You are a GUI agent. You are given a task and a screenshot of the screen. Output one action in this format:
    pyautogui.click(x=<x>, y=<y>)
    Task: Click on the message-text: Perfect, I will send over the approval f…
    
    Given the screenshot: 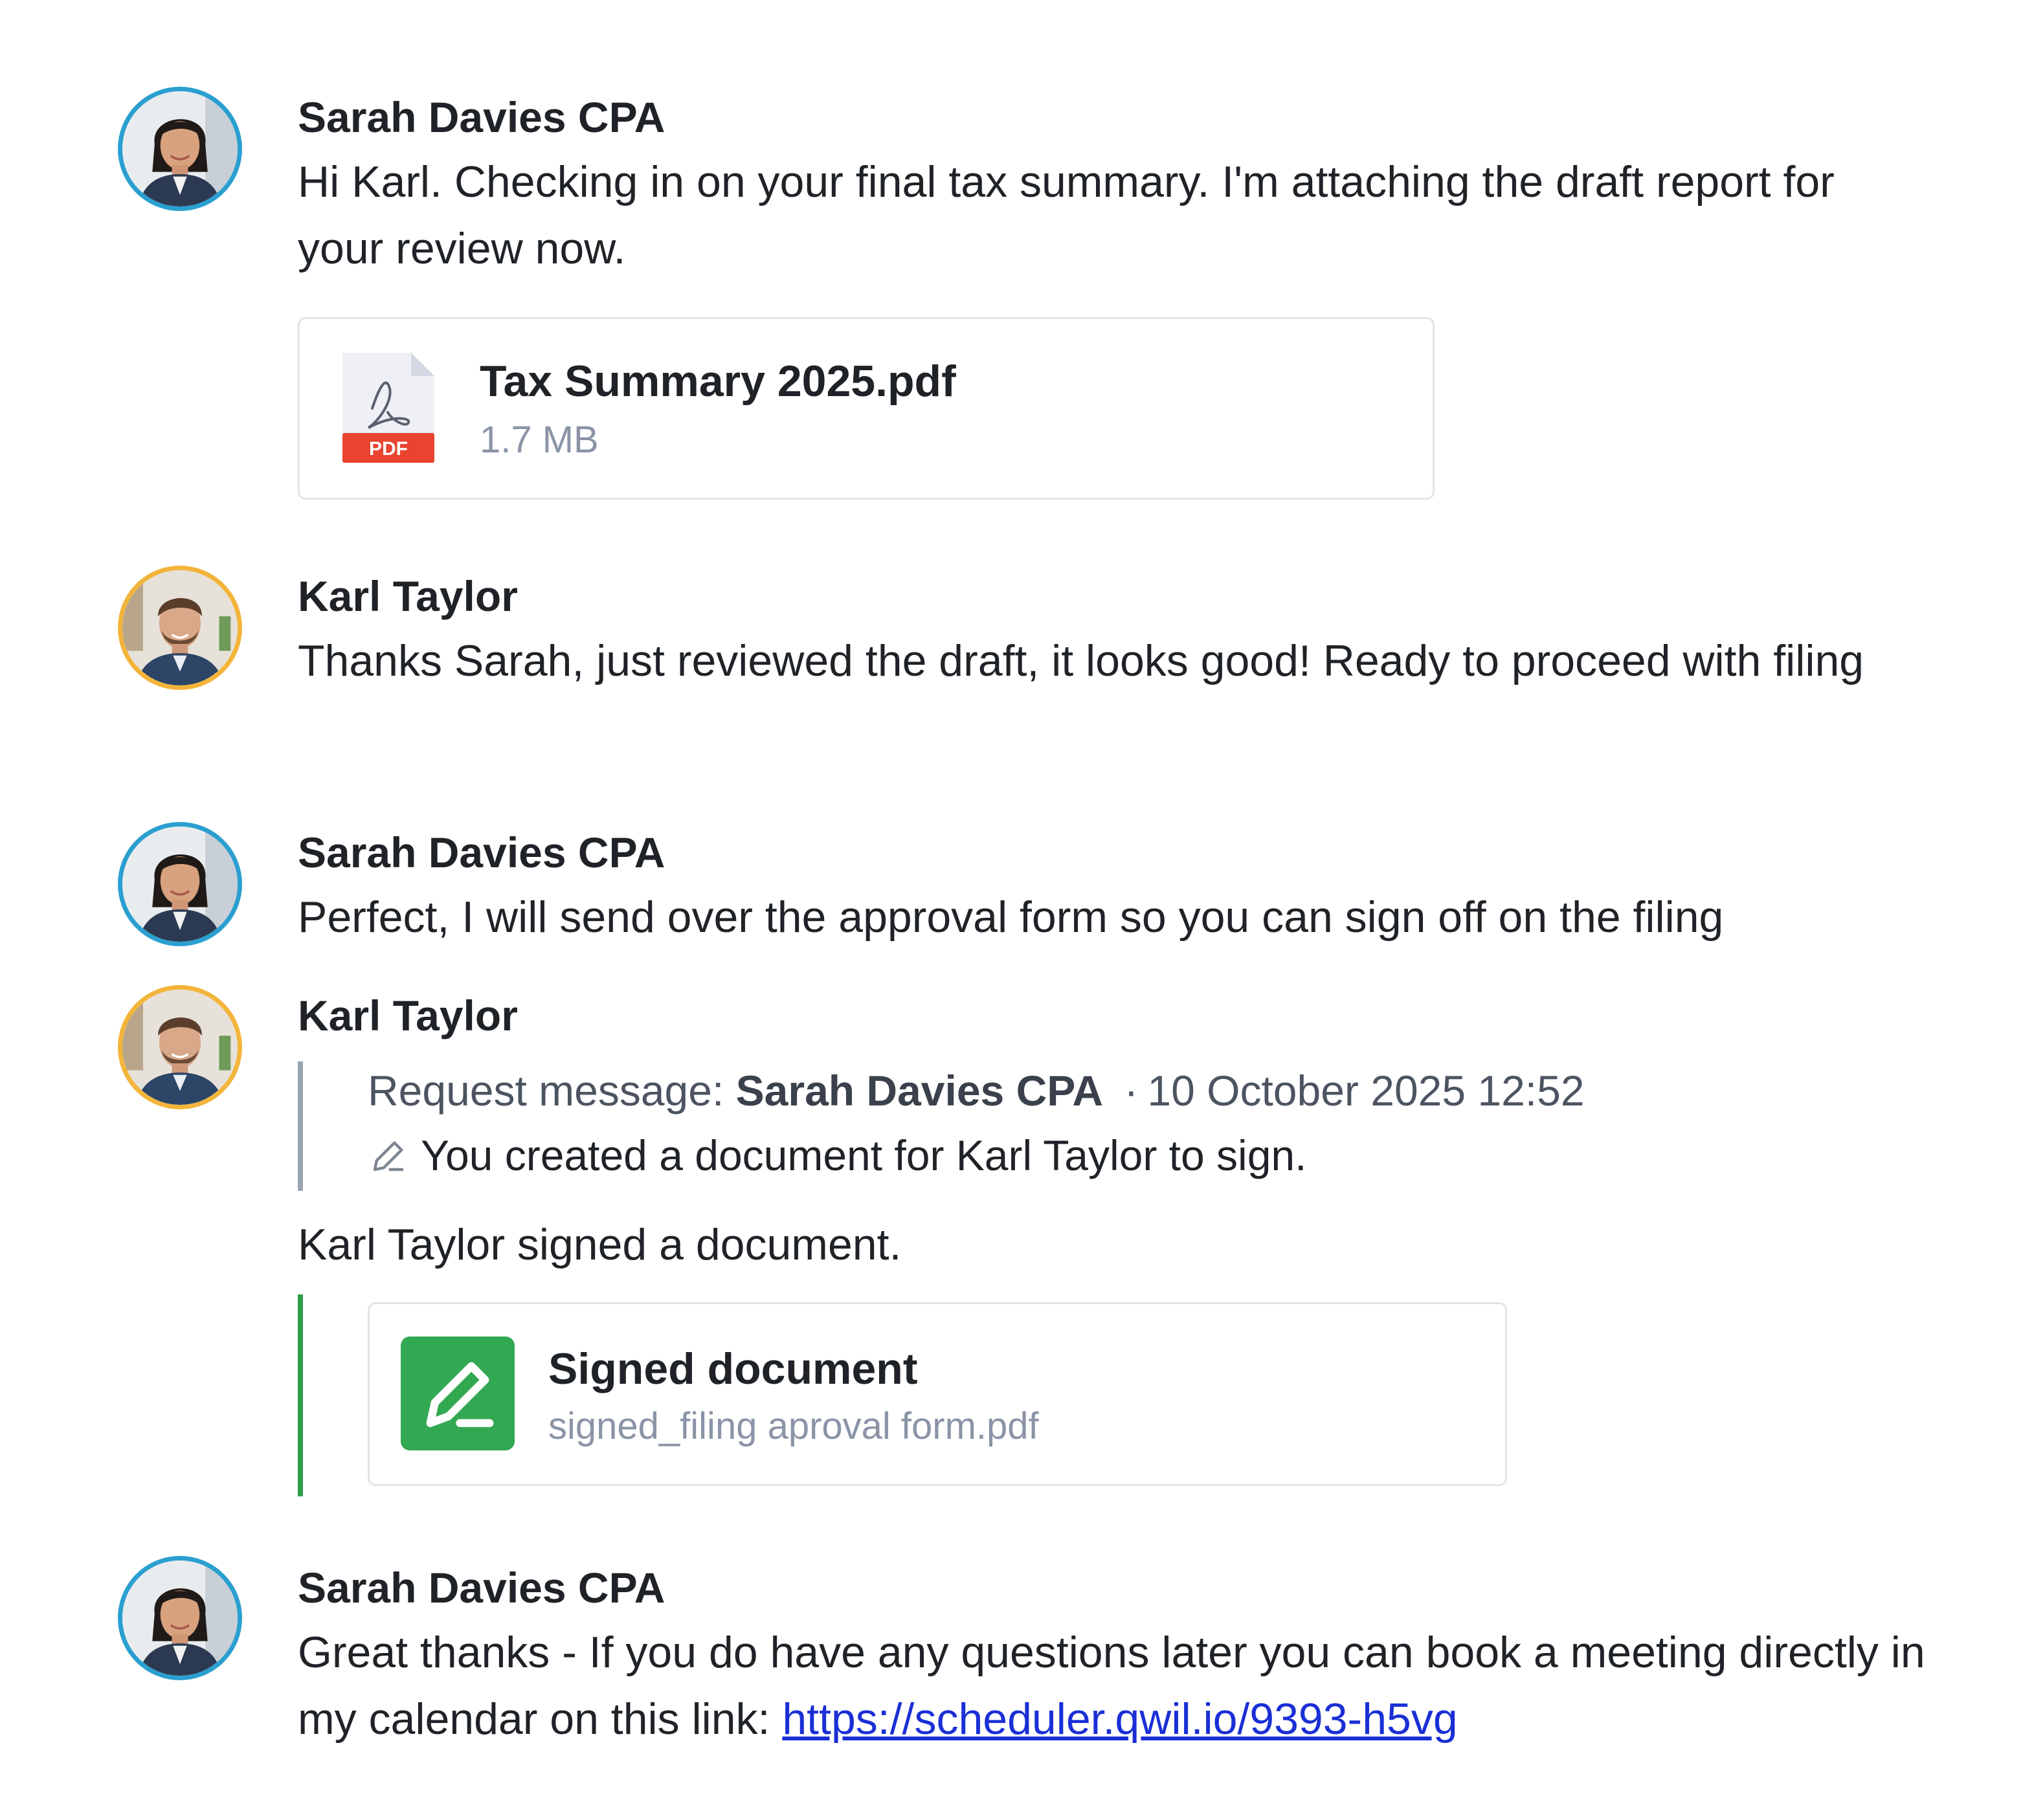 What is the action you would take?
    pyautogui.click(x=1011, y=917)
    